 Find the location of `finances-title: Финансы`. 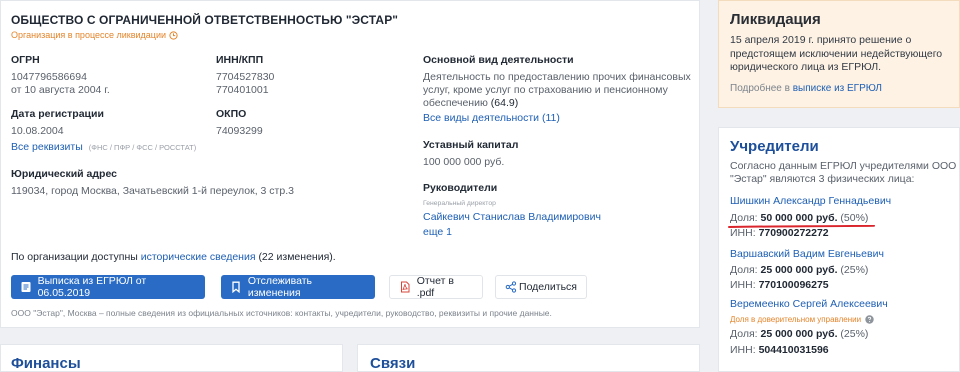

finances-title: Финансы is located at coordinates (46, 363).